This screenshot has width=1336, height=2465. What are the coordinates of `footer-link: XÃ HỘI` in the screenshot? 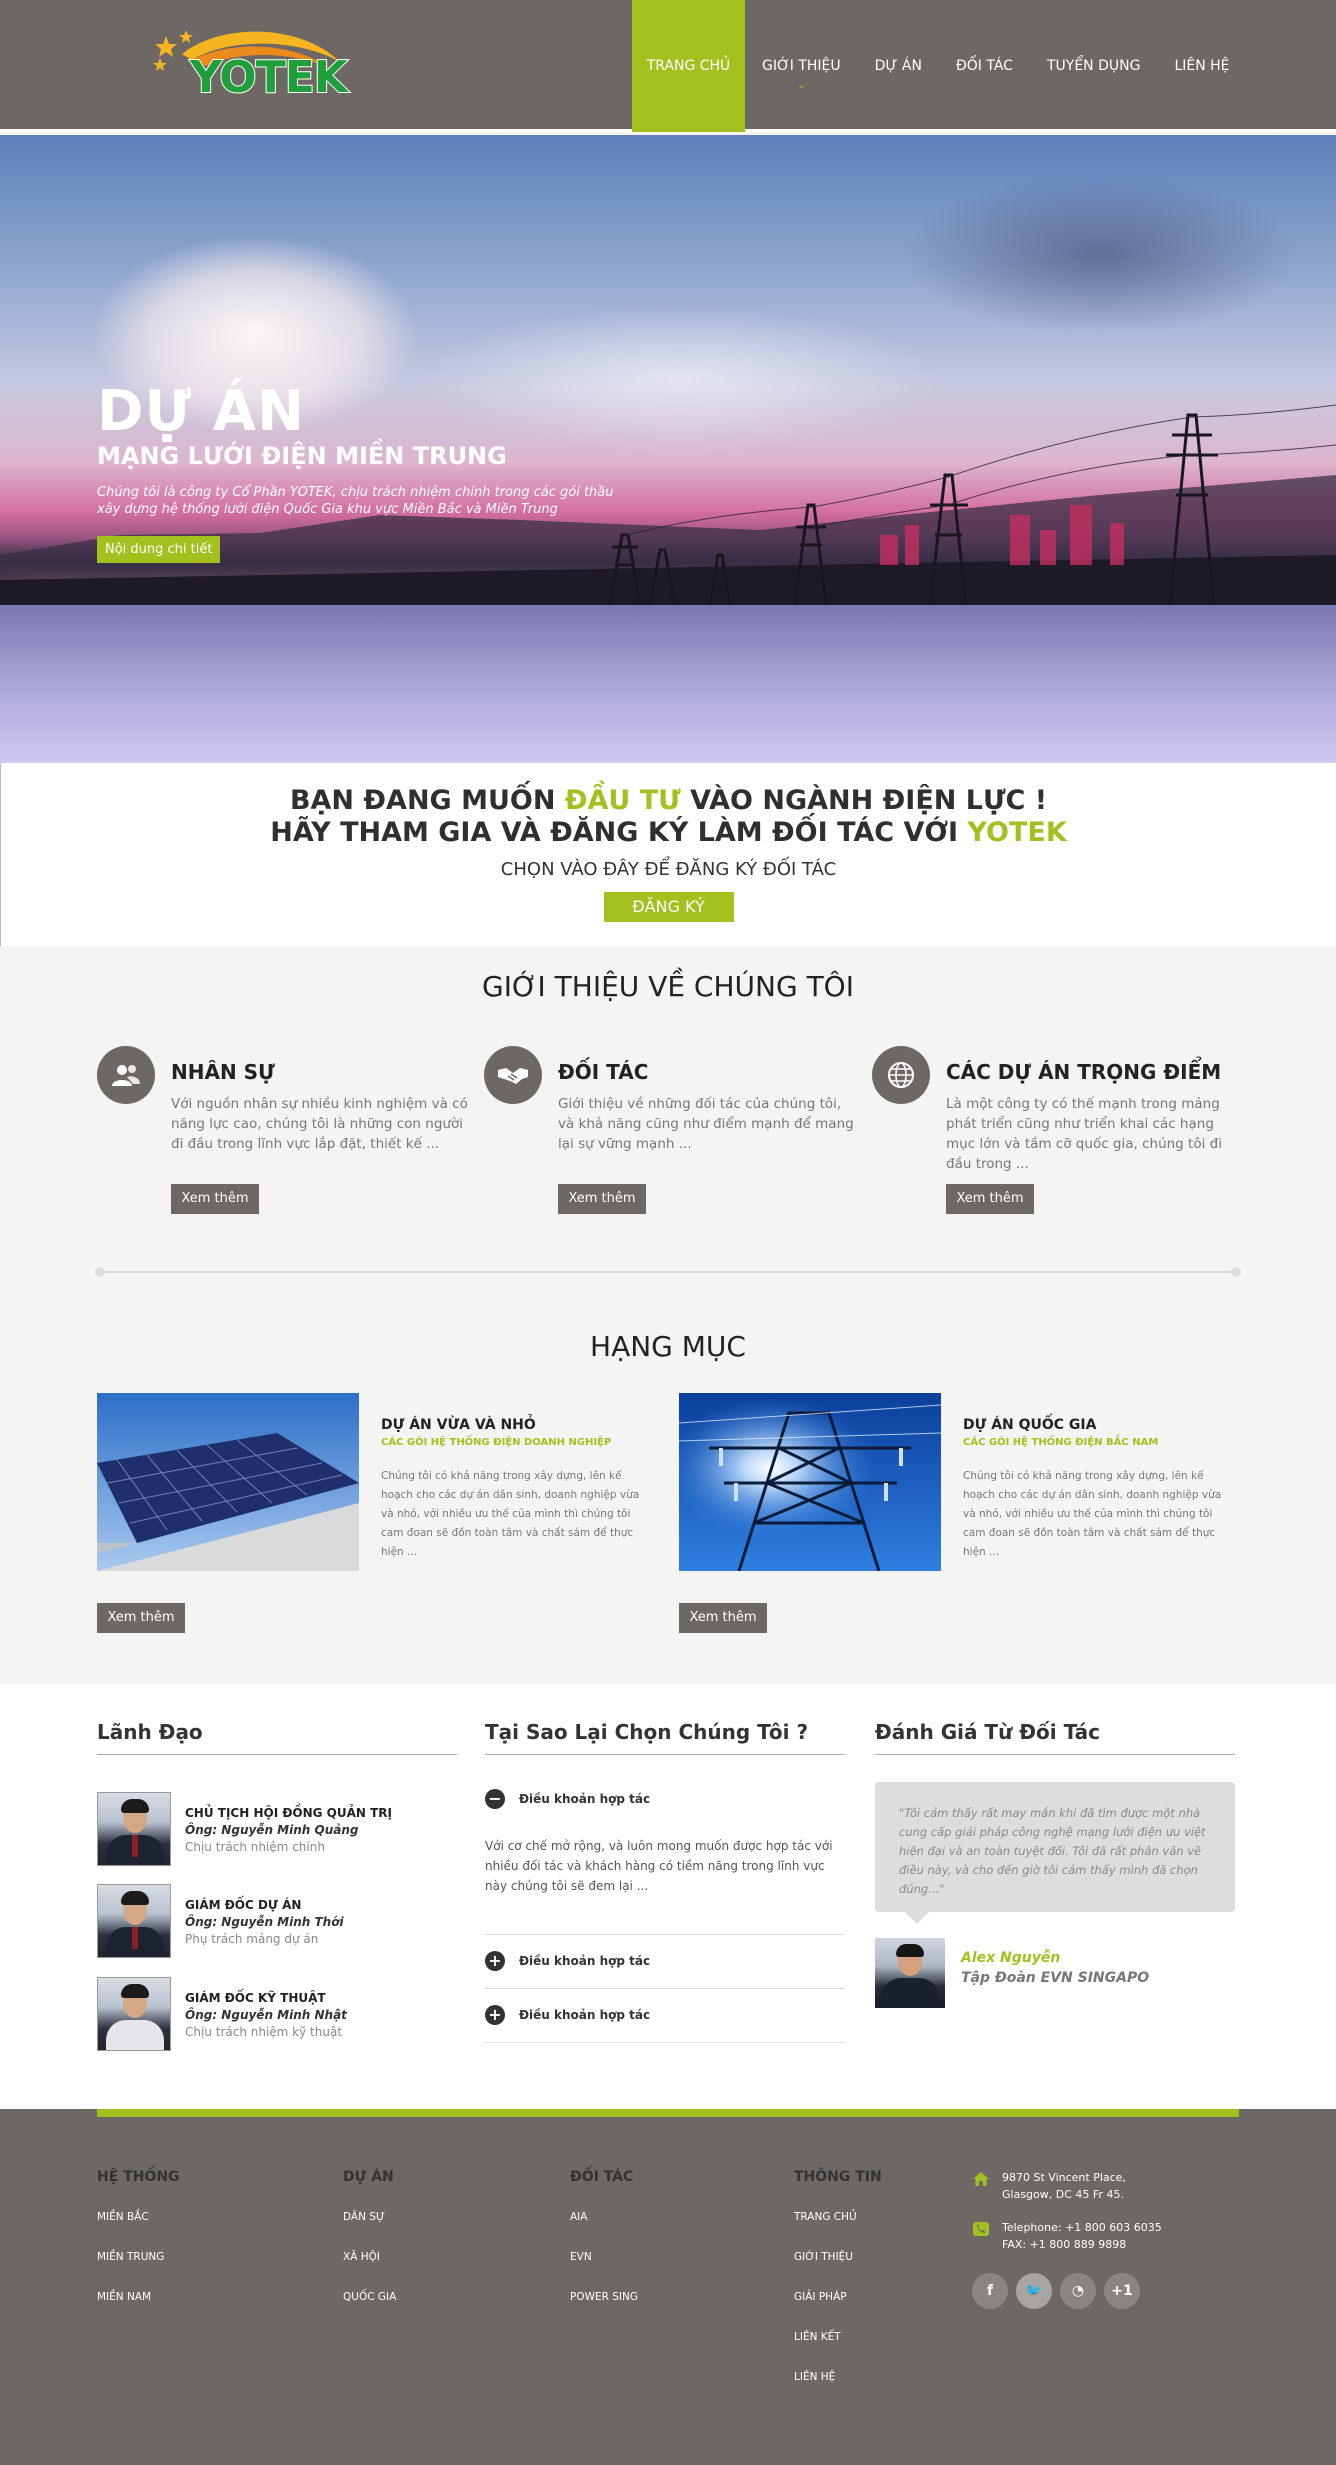 It's located at (369, 2269).